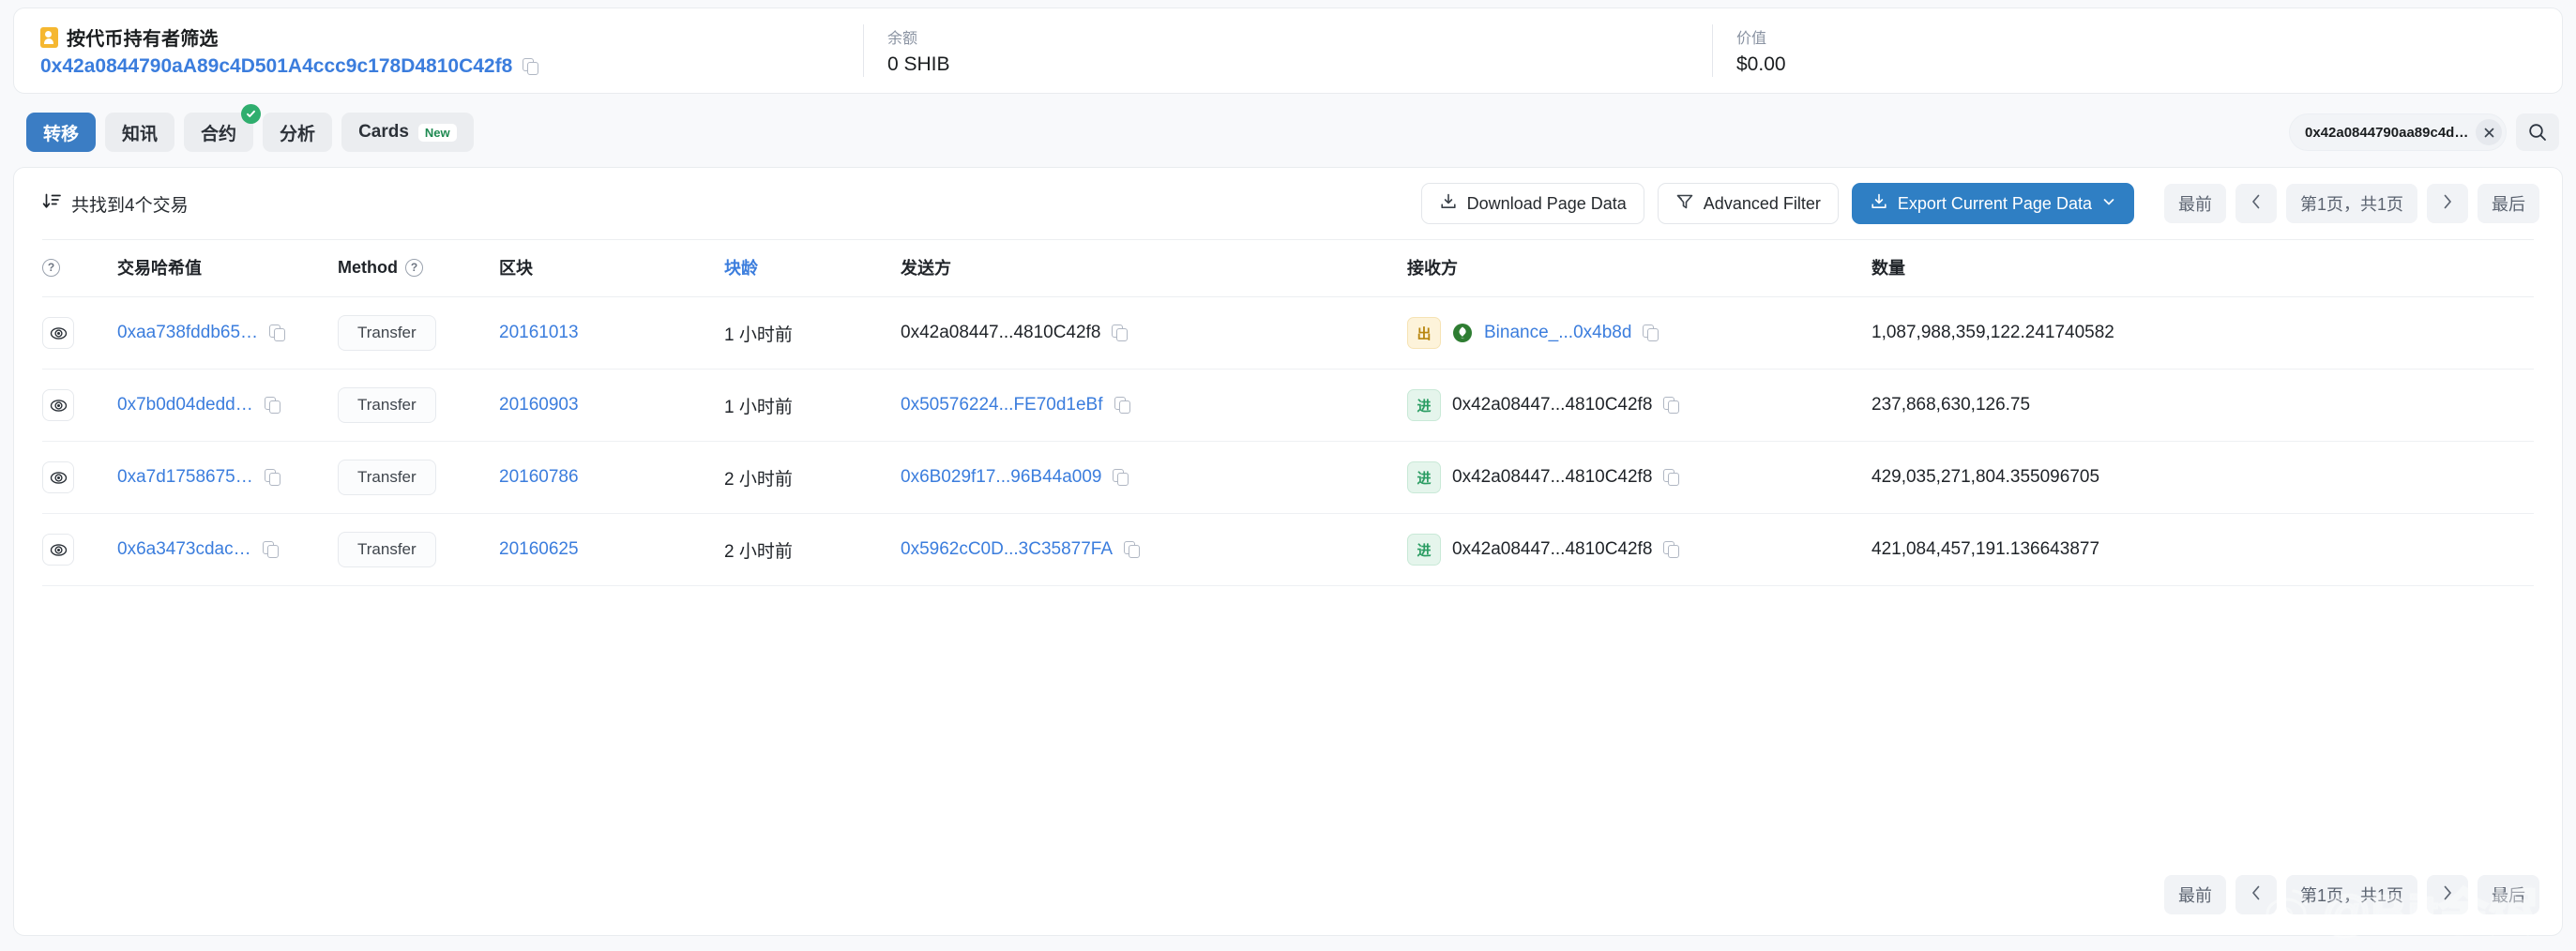 The image size is (2576, 951). I want to click on from-address: 0x5962cC0D...3C35877FA, so click(1007, 549).